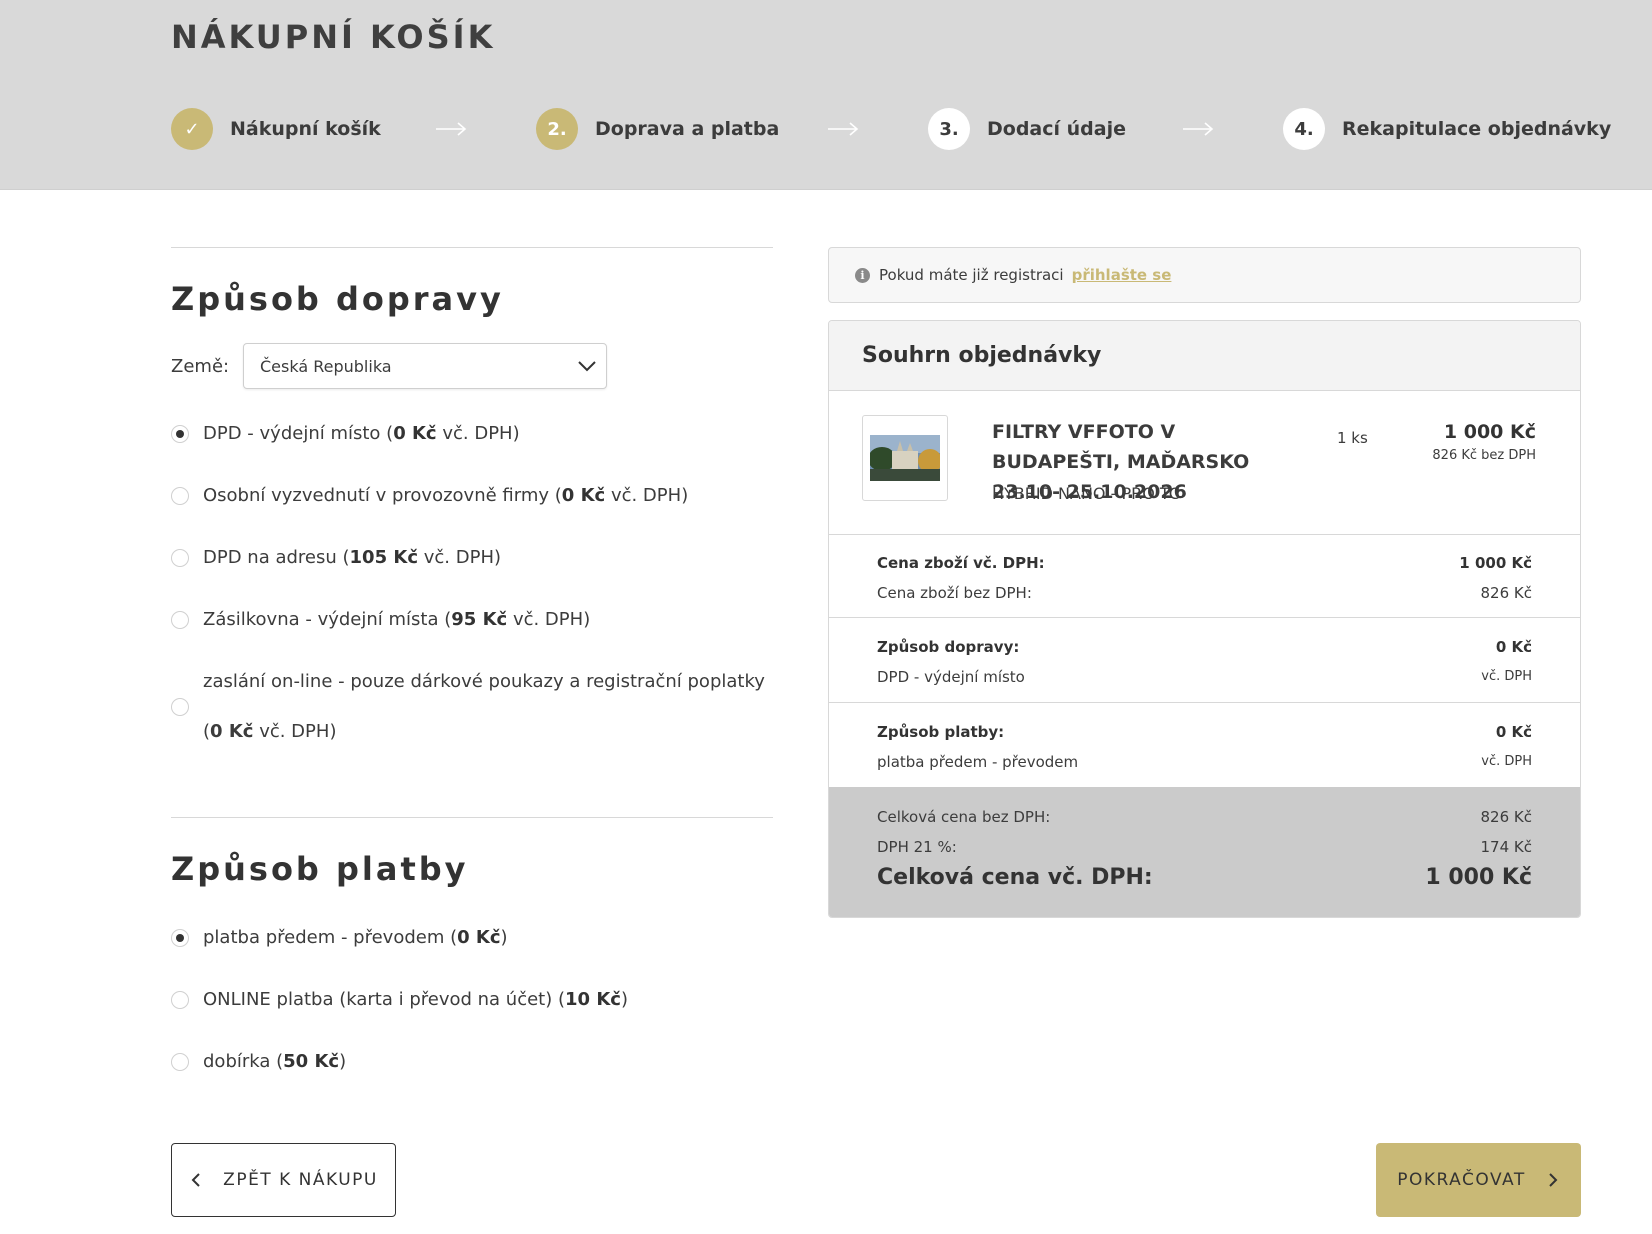  What do you see at coordinates (195, 1180) in the screenshot?
I see `chevron-left-icon` at bounding box center [195, 1180].